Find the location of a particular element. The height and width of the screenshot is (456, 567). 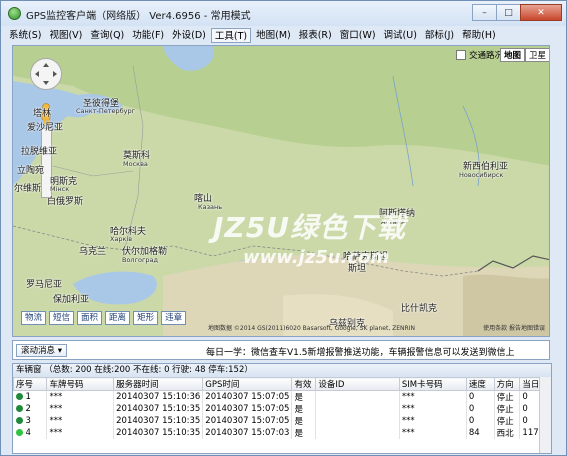

cell-speed-text: 84 is located at coordinates (474, 433).